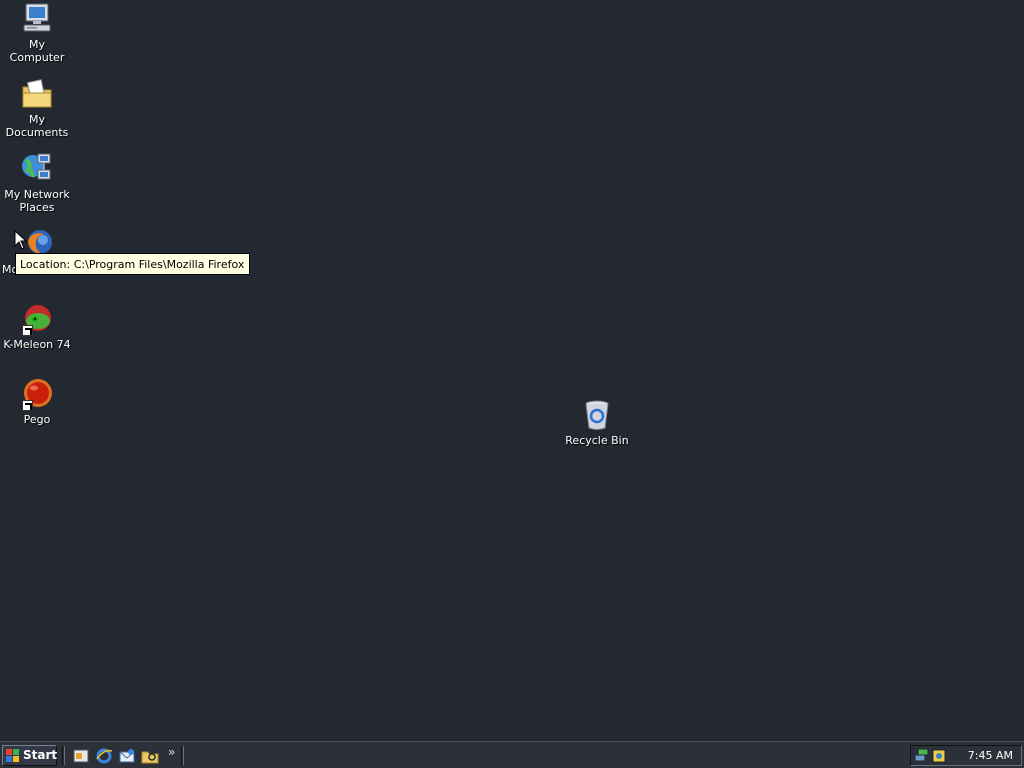 The image size is (1024, 768). I want to click on desktop-icon-my-documents: My Documents, so click(37, 108).